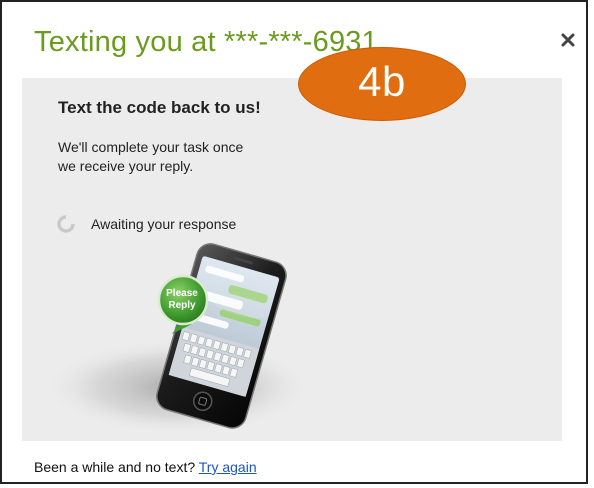 The image size is (594, 488). I want to click on description-line: we receive your reply., so click(126, 166).